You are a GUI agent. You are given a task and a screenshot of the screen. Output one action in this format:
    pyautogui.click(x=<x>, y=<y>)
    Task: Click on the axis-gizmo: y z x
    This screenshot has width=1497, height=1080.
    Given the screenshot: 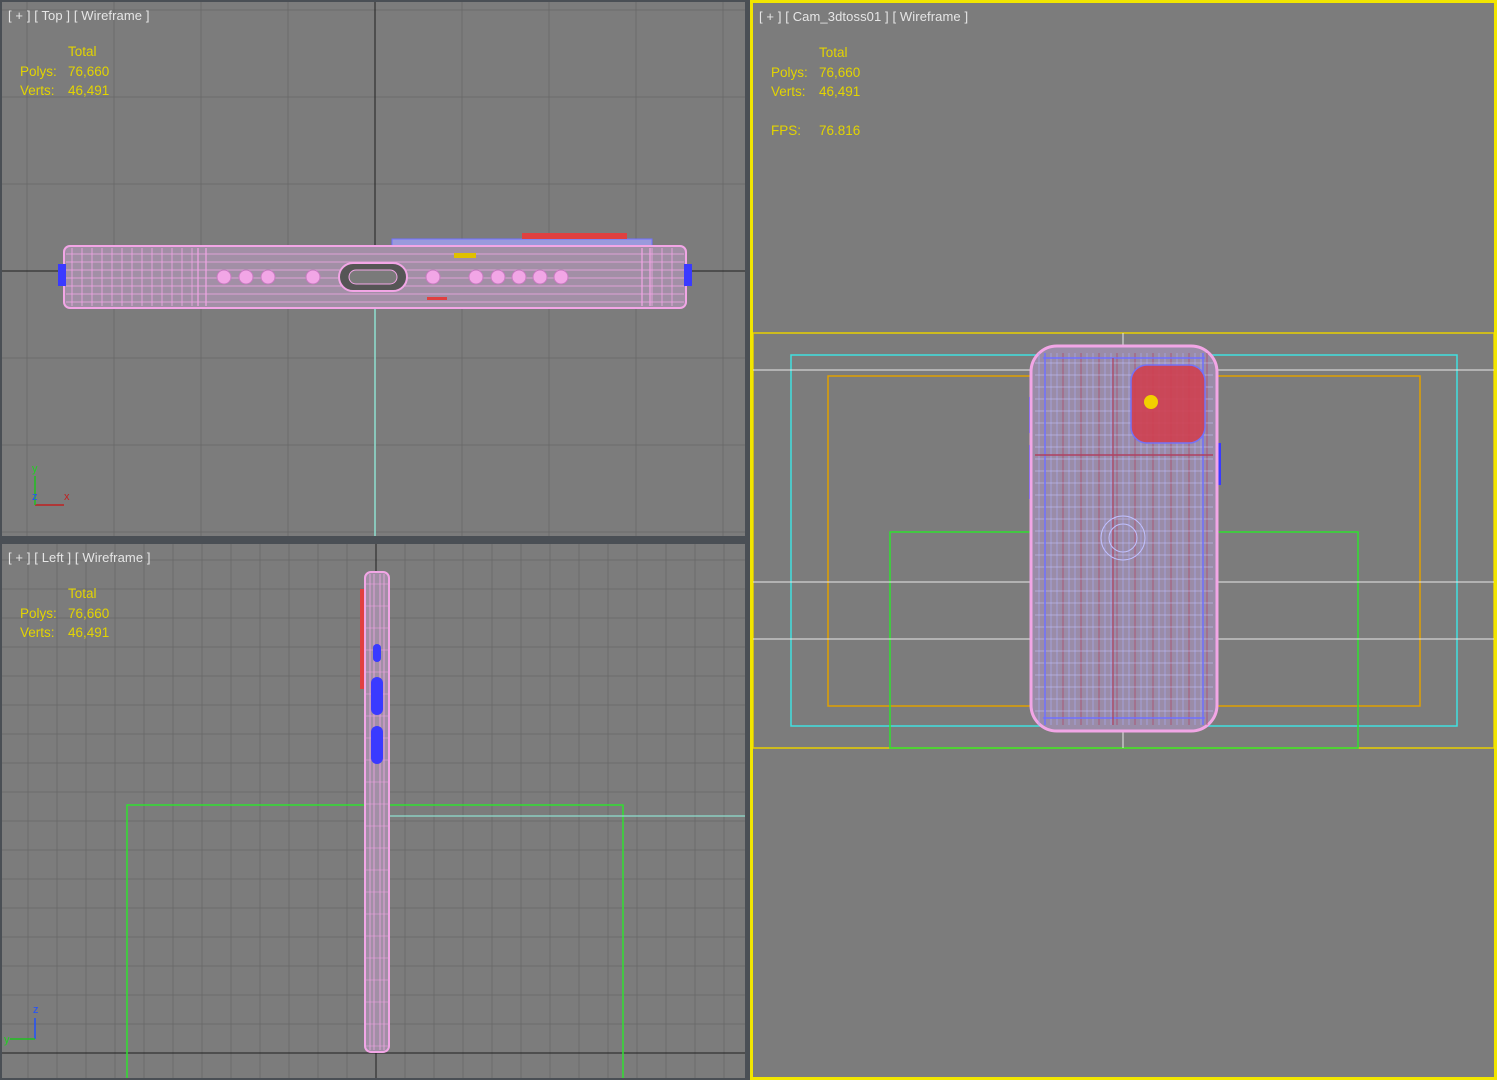 What is the action you would take?
    pyautogui.click(x=51, y=484)
    